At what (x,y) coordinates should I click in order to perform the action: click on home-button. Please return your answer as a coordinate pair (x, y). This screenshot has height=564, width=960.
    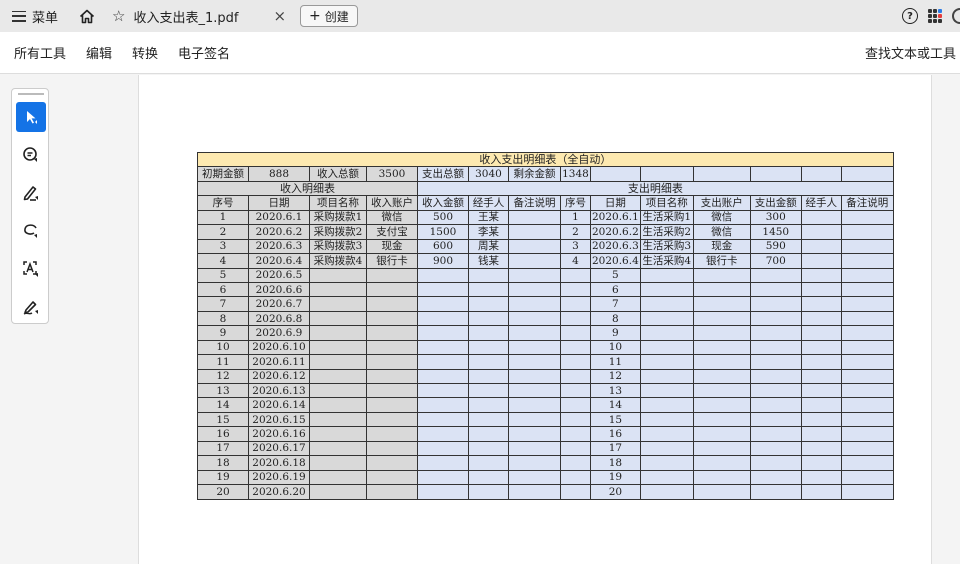
    Looking at the image, I should click on (87, 16).